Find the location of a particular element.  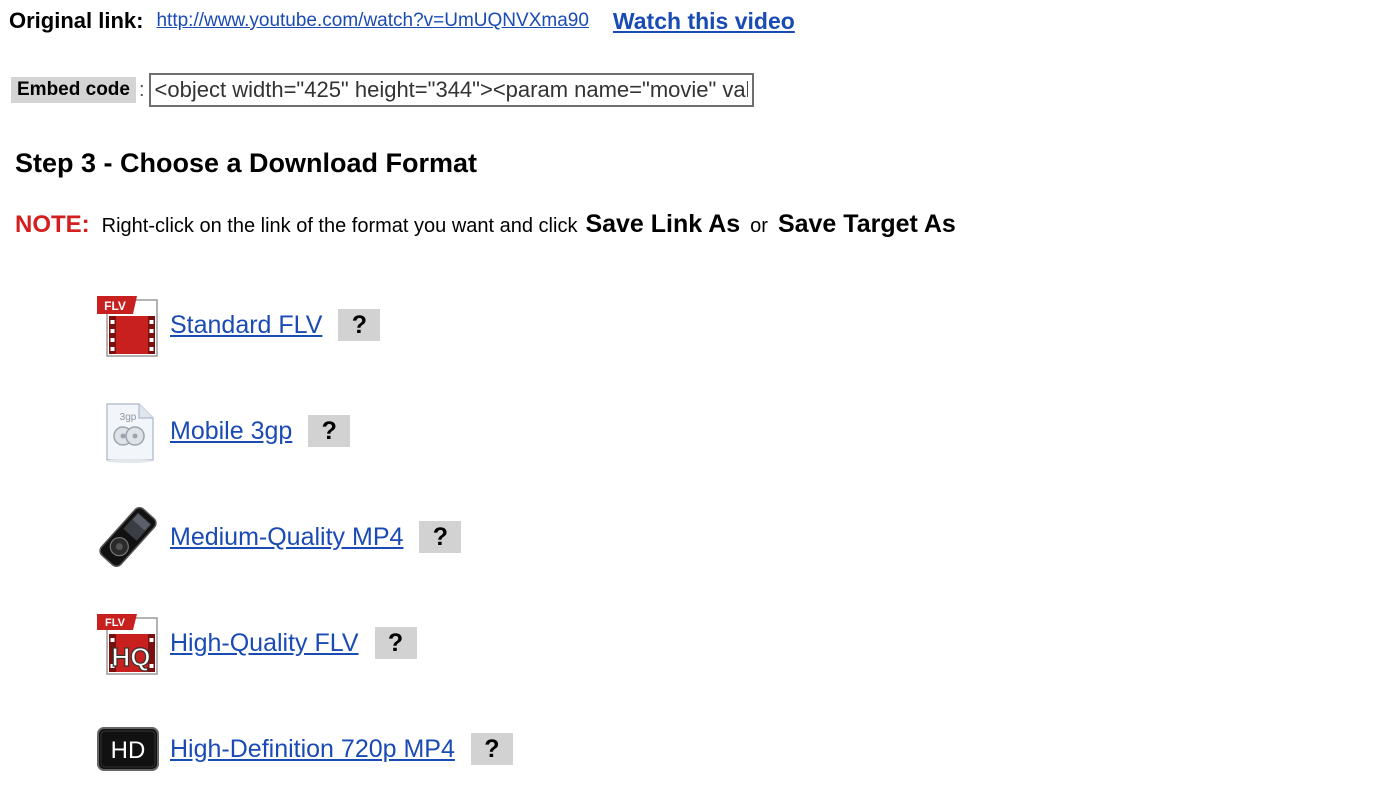

hd-icon: HD is located at coordinates (128, 749).